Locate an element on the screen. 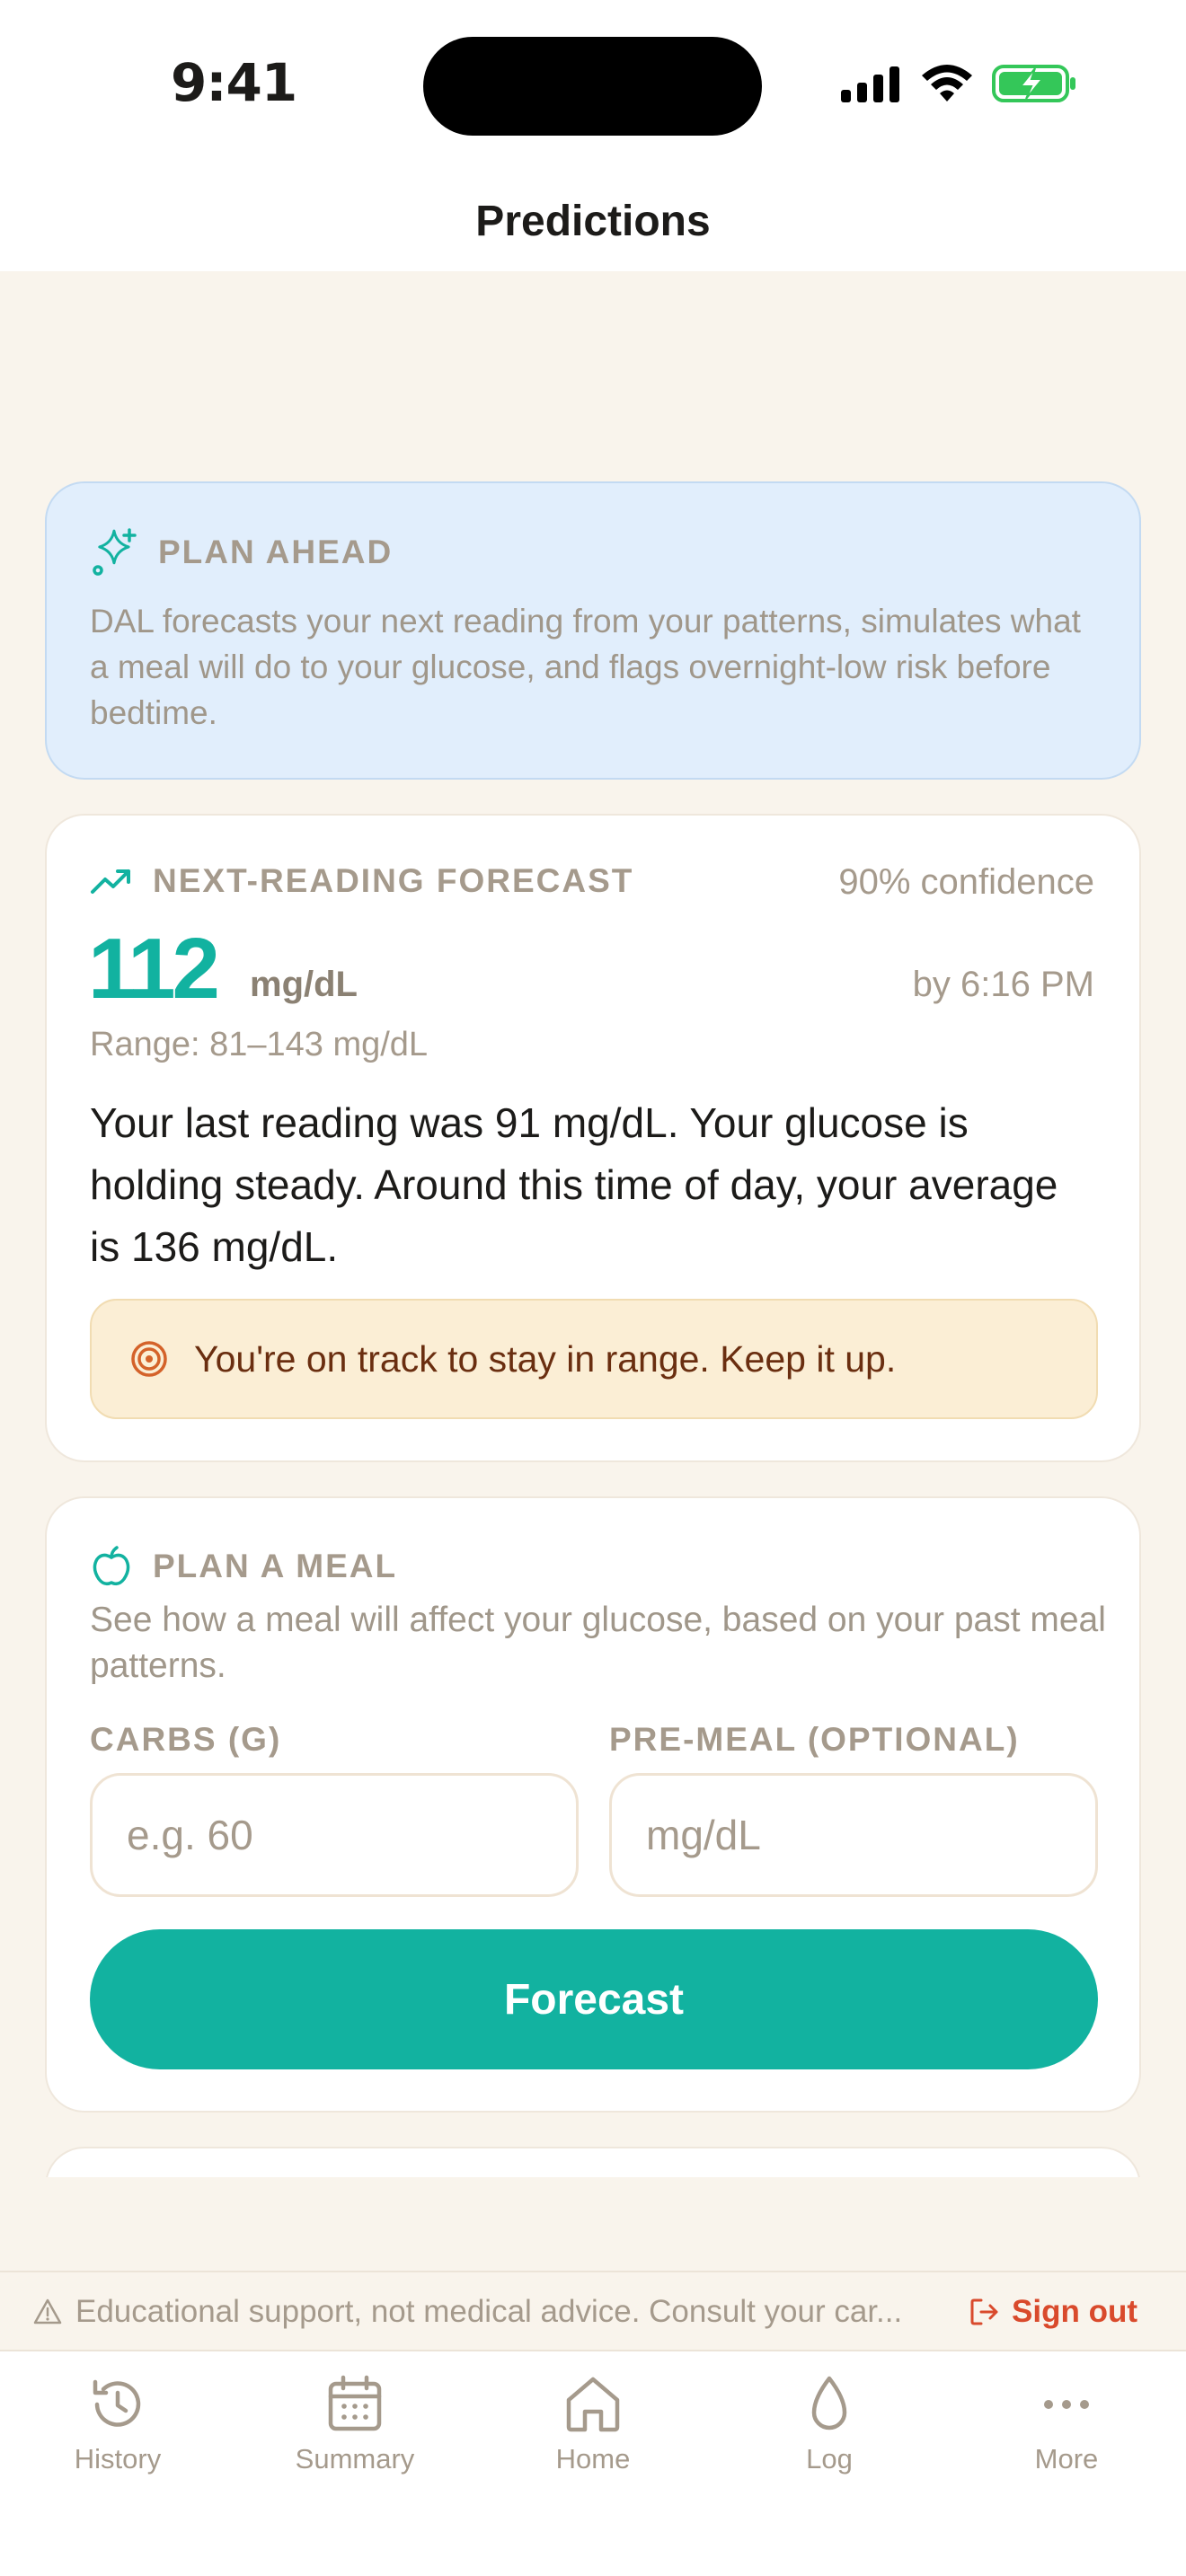 The image size is (1186, 2576). tab-bar: History Summary Home Log More is located at coordinates (593, 2463).